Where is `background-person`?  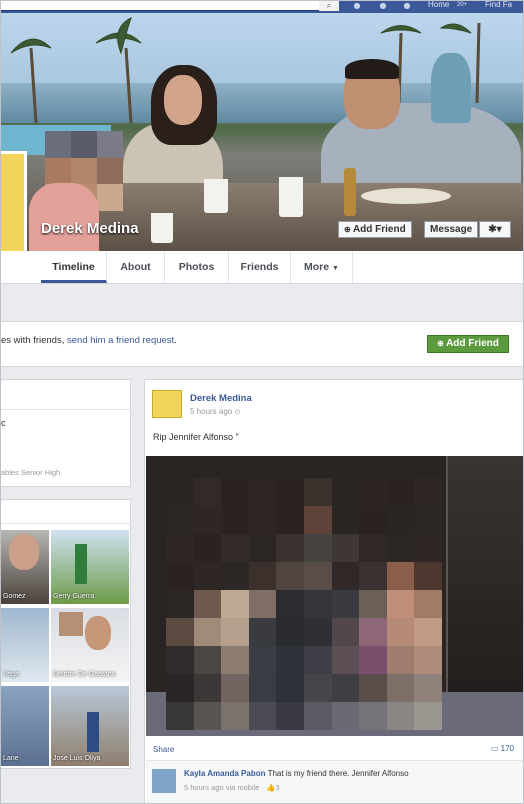 background-person is located at coordinates (451, 88).